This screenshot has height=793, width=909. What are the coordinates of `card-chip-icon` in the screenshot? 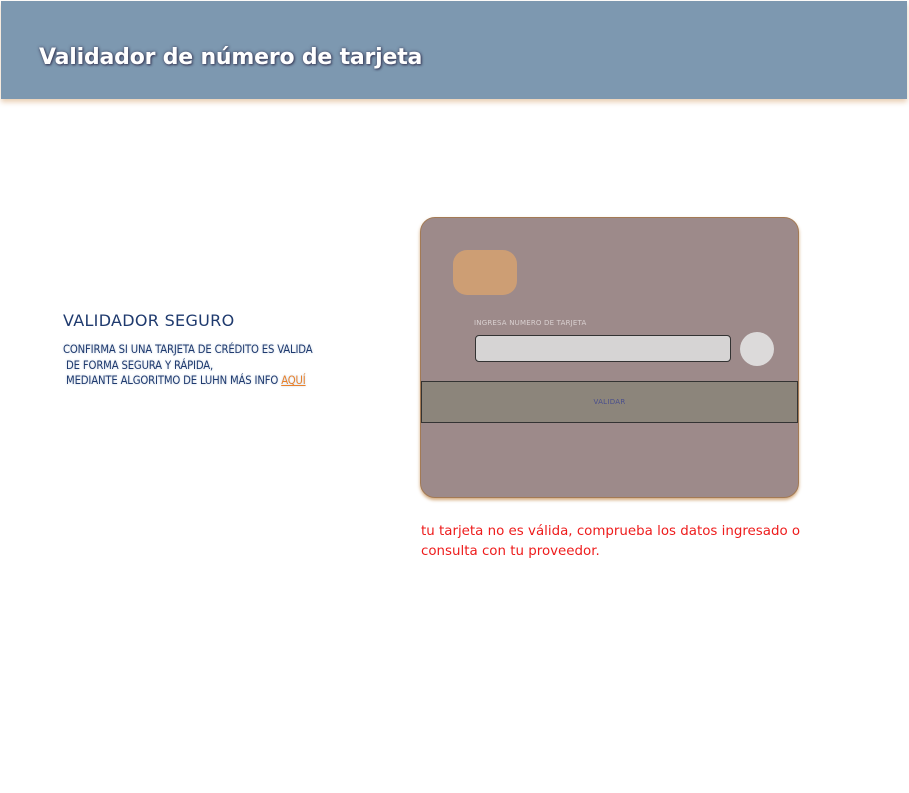 It's located at (485, 272).